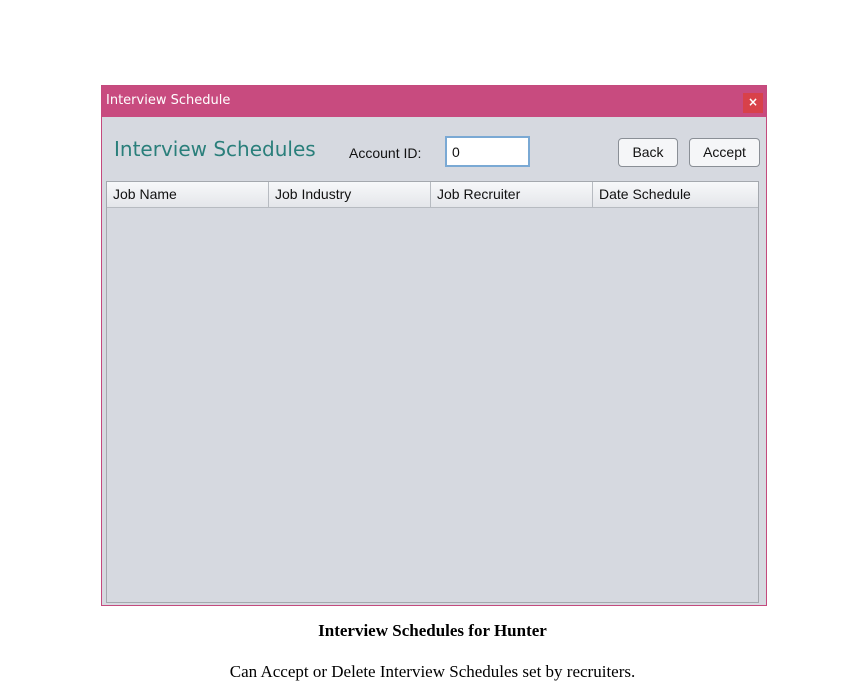  I want to click on column-header-job-name: Job Name, so click(188, 194).